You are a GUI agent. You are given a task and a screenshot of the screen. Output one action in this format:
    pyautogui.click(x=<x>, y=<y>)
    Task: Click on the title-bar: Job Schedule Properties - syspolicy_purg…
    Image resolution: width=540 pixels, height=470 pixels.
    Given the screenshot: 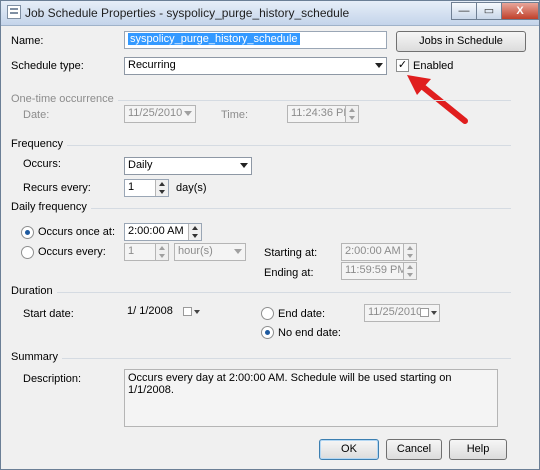 What is the action you would take?
    pyautogui.click(x=270, y=13)
    